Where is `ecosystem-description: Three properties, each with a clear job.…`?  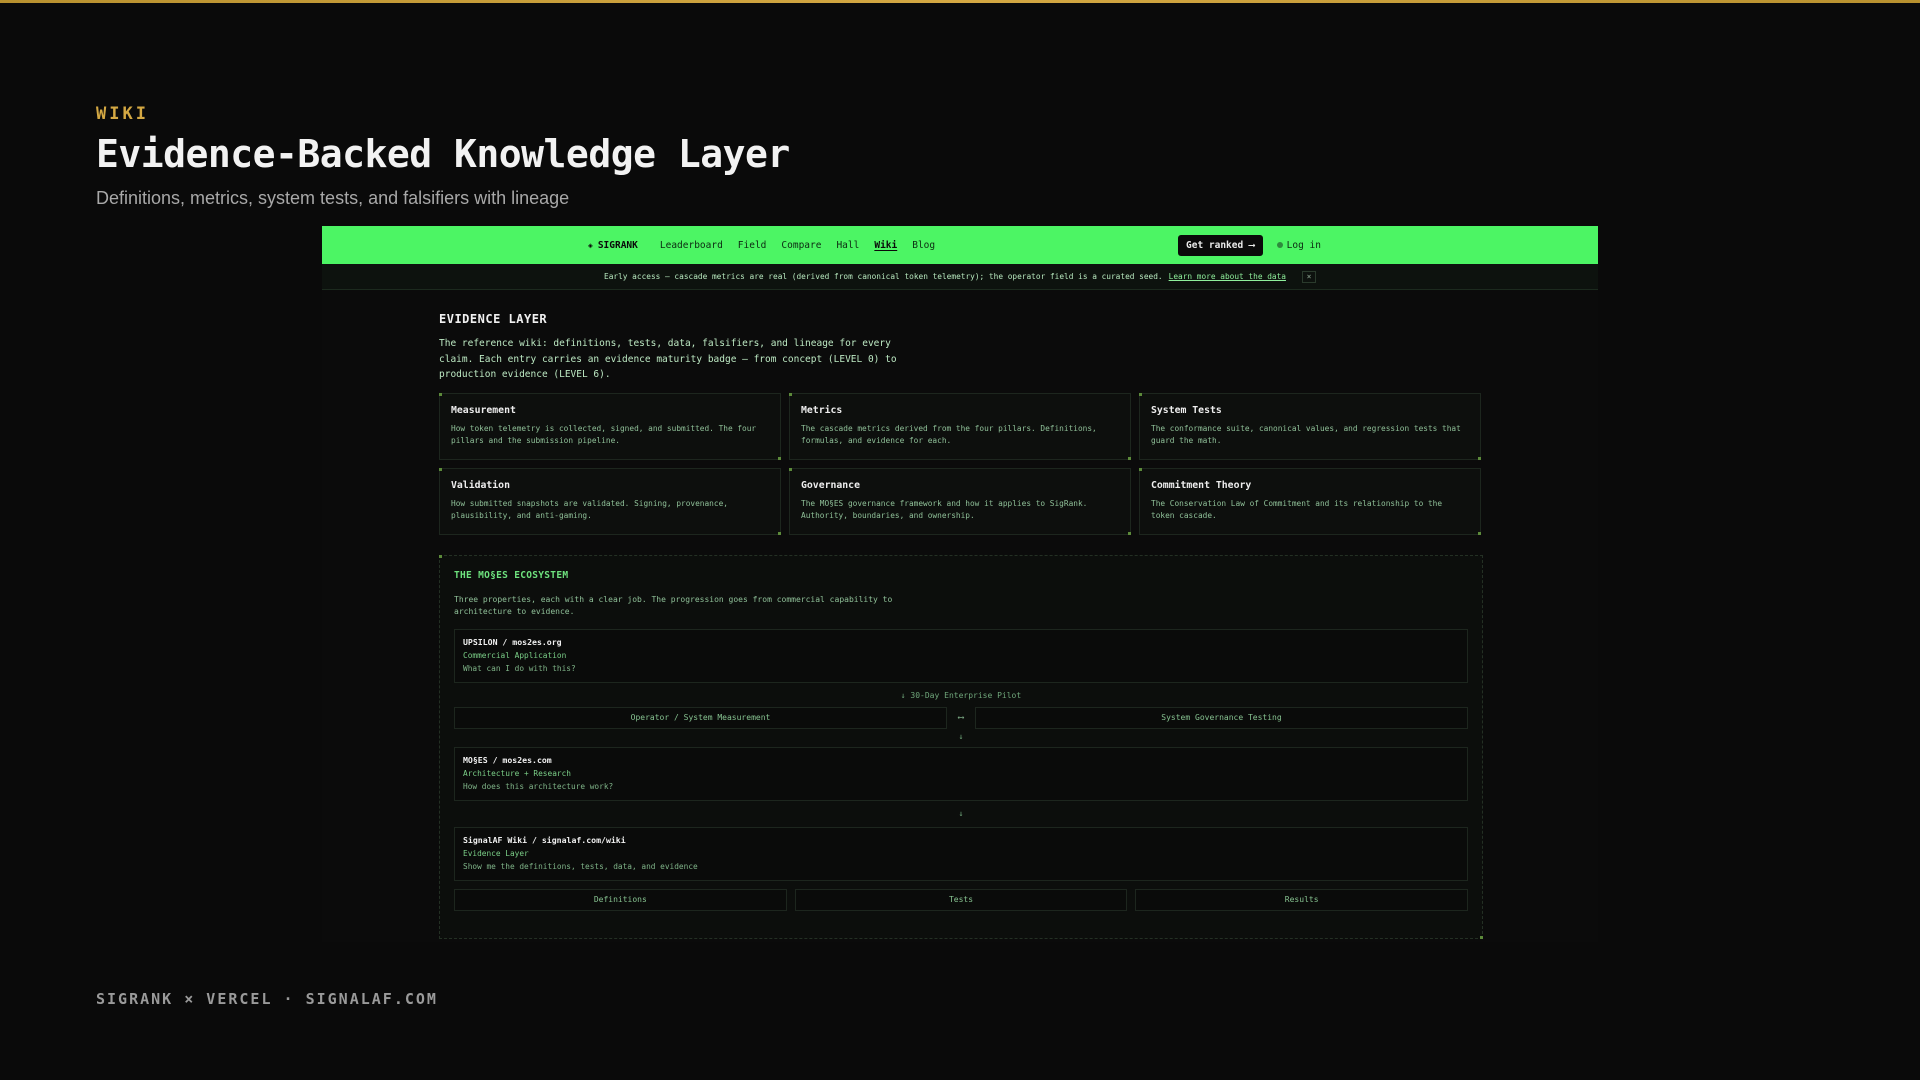
ecosystem-description: Three properties, each with a clear job.… is located at coordinates (673, 605).